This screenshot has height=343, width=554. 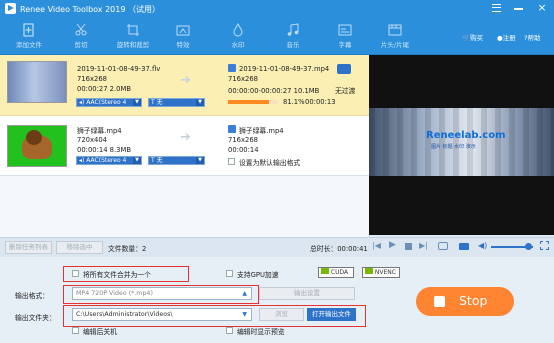 I want to click on progress-bar, so click(x=253, y=102).